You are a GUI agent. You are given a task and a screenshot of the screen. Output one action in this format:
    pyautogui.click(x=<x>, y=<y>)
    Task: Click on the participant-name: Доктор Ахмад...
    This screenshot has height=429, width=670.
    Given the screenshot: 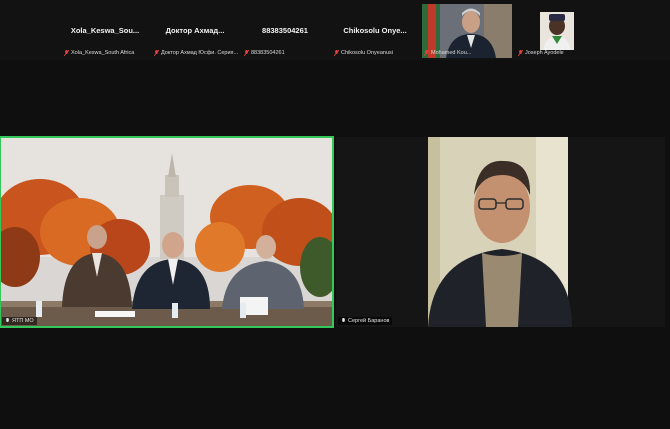 What is the action you would take?
    pyautogui.click(x=195, y=30)
    